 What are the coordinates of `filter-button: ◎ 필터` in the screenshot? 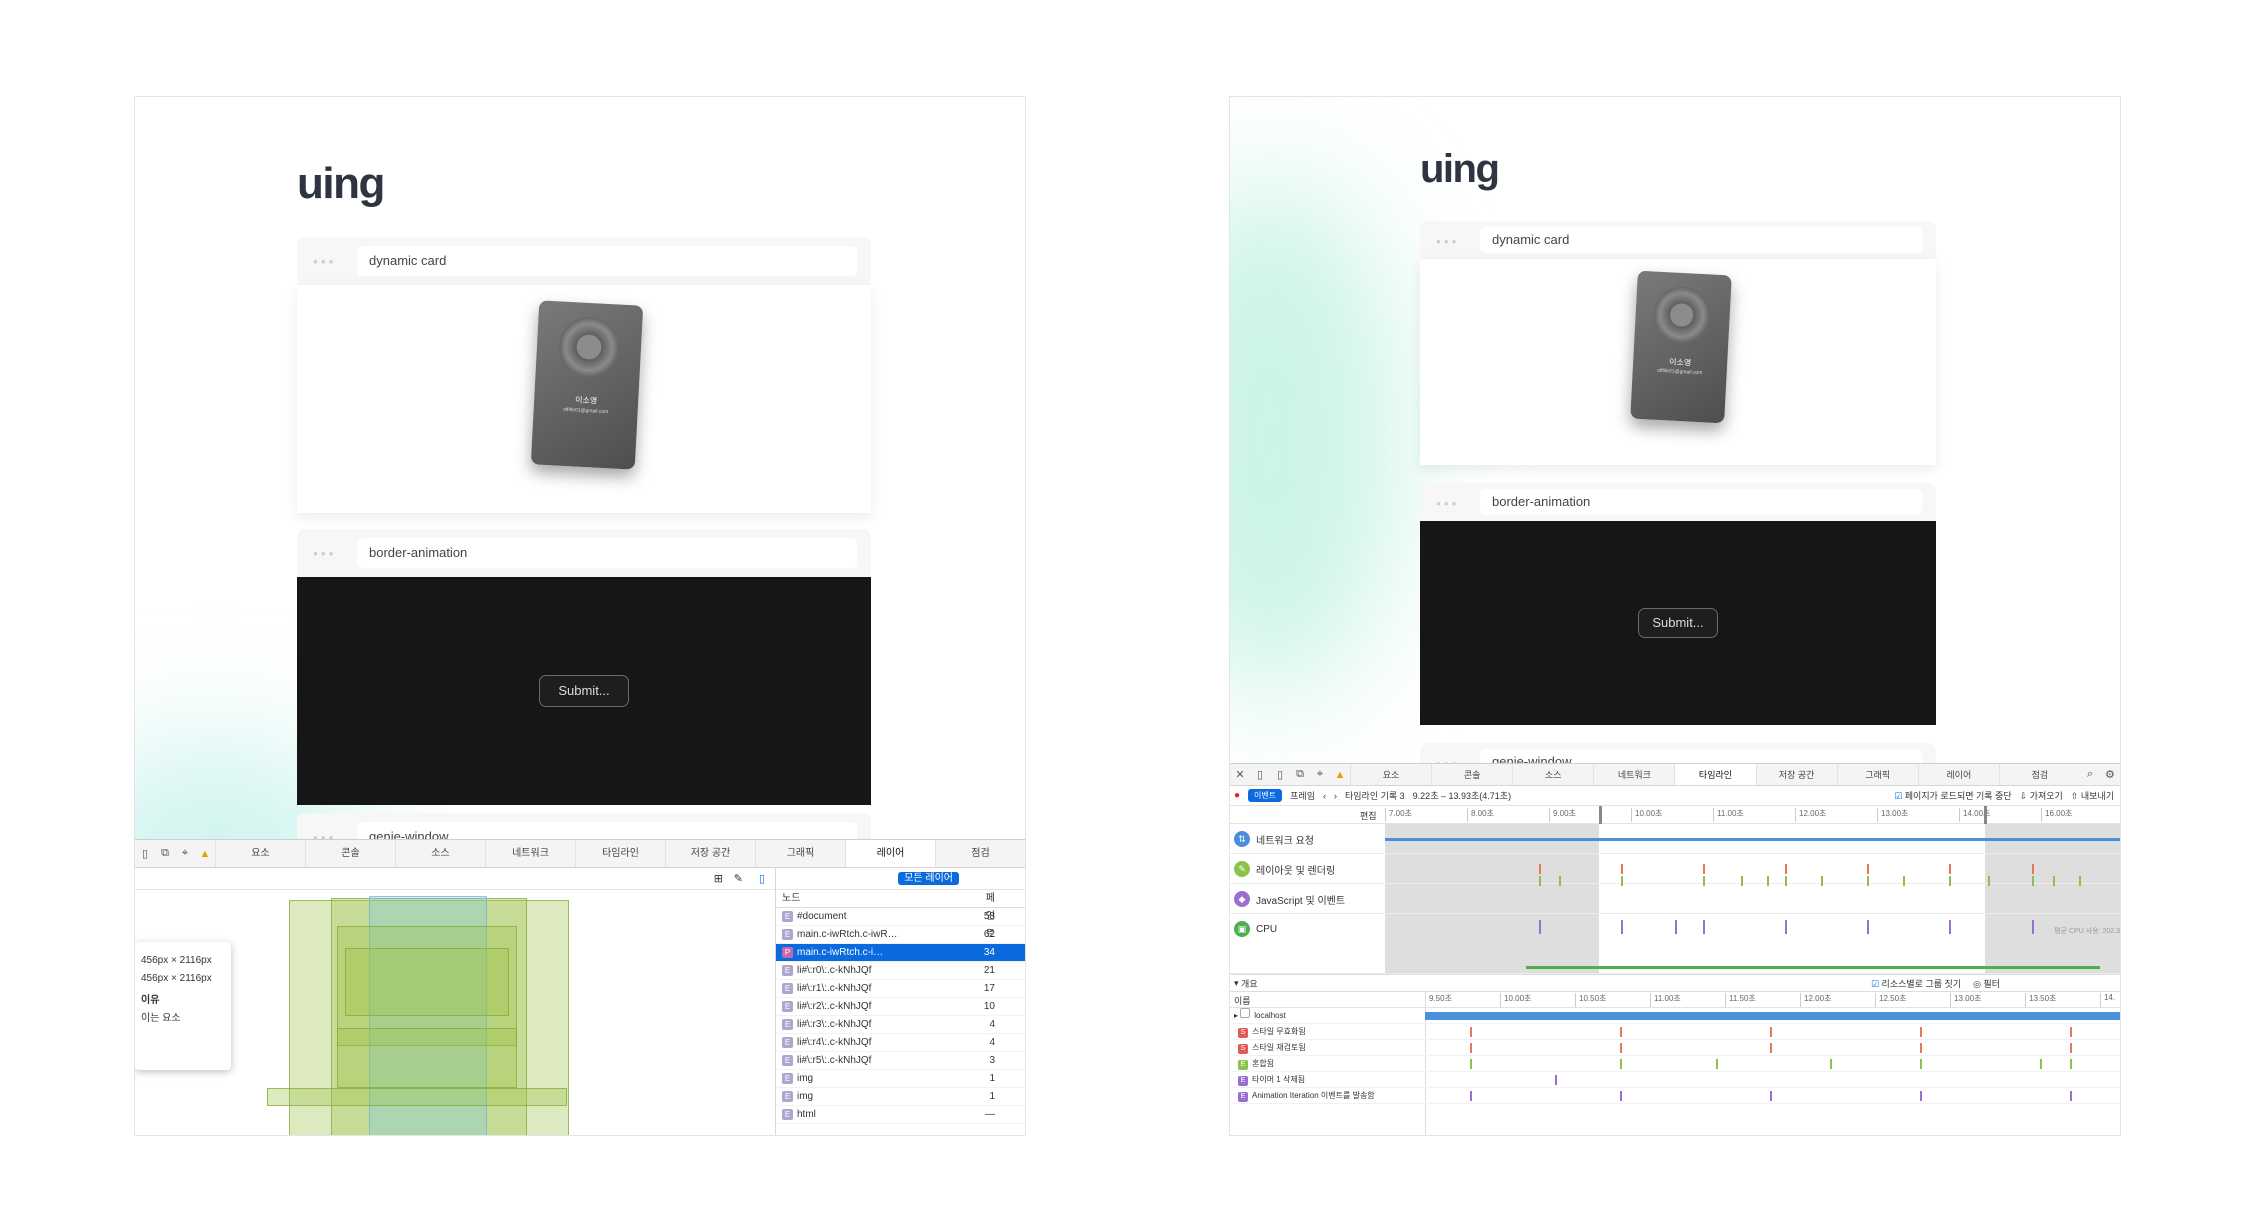 It's located at (1986, 983).